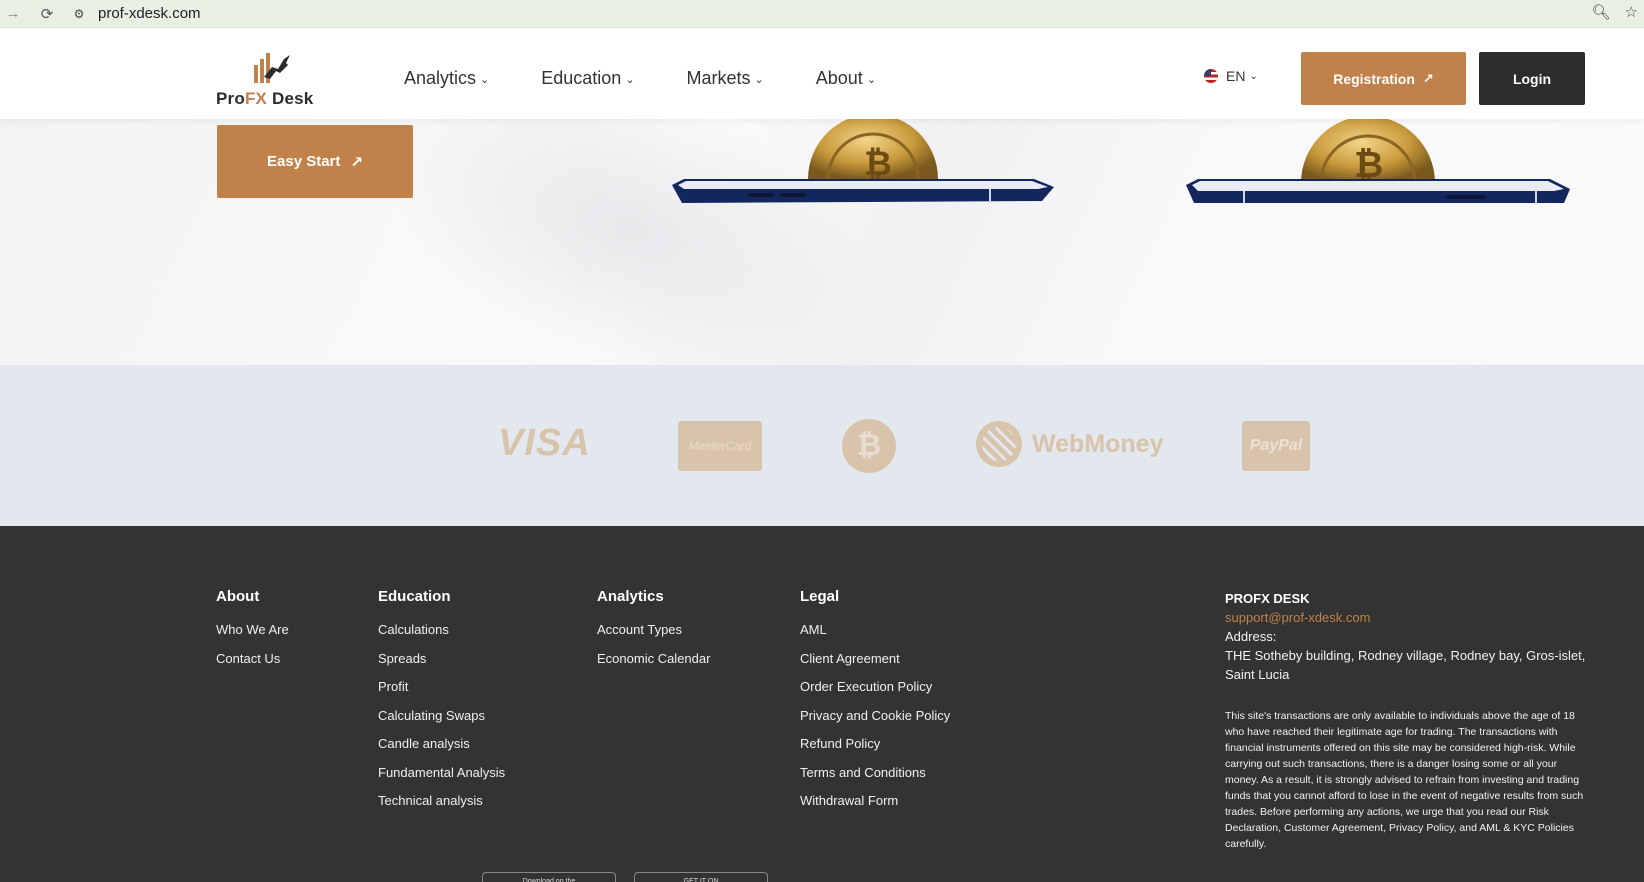  Describe the element at coordinates (720, 446) in the screenshot. I see `mastercard-logo: MasterCard` at that location.